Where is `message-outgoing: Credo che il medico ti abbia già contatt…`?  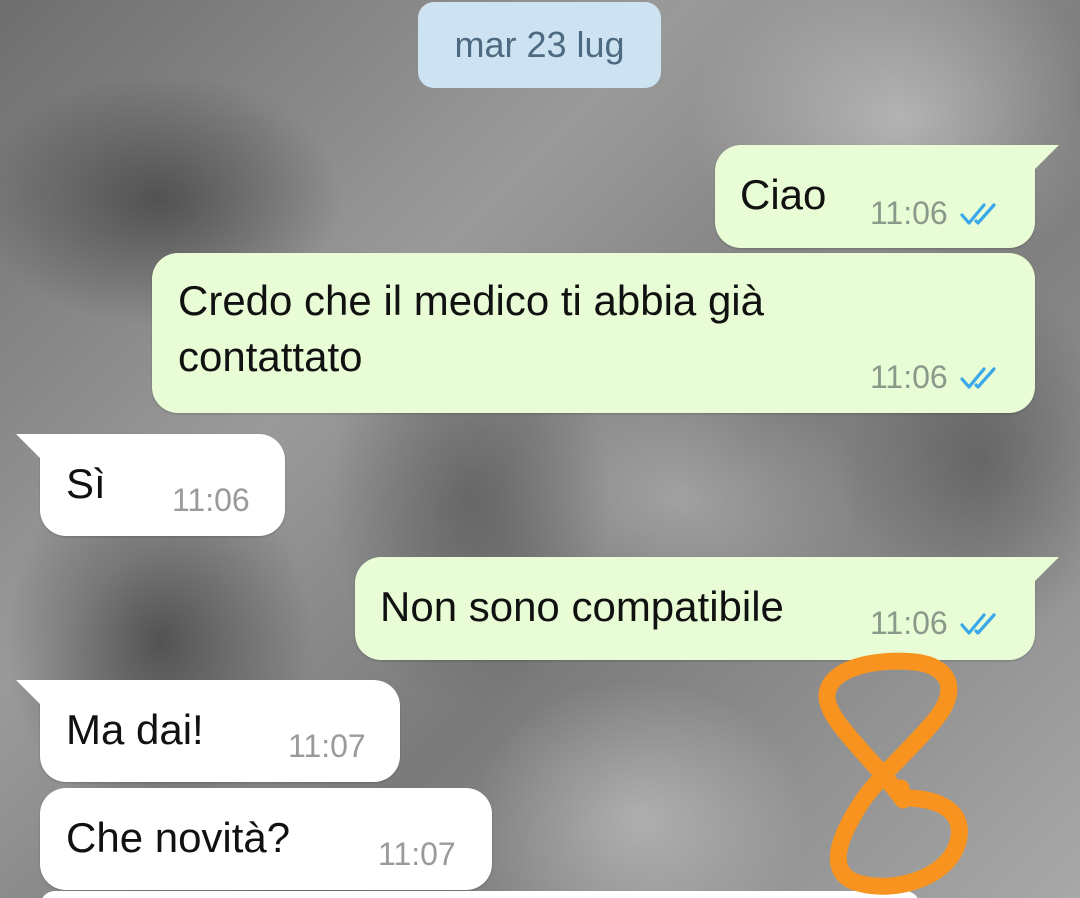
message-outgoing: Credo che il medico ti abbia già contatt… is located at coordinates (593, 333).